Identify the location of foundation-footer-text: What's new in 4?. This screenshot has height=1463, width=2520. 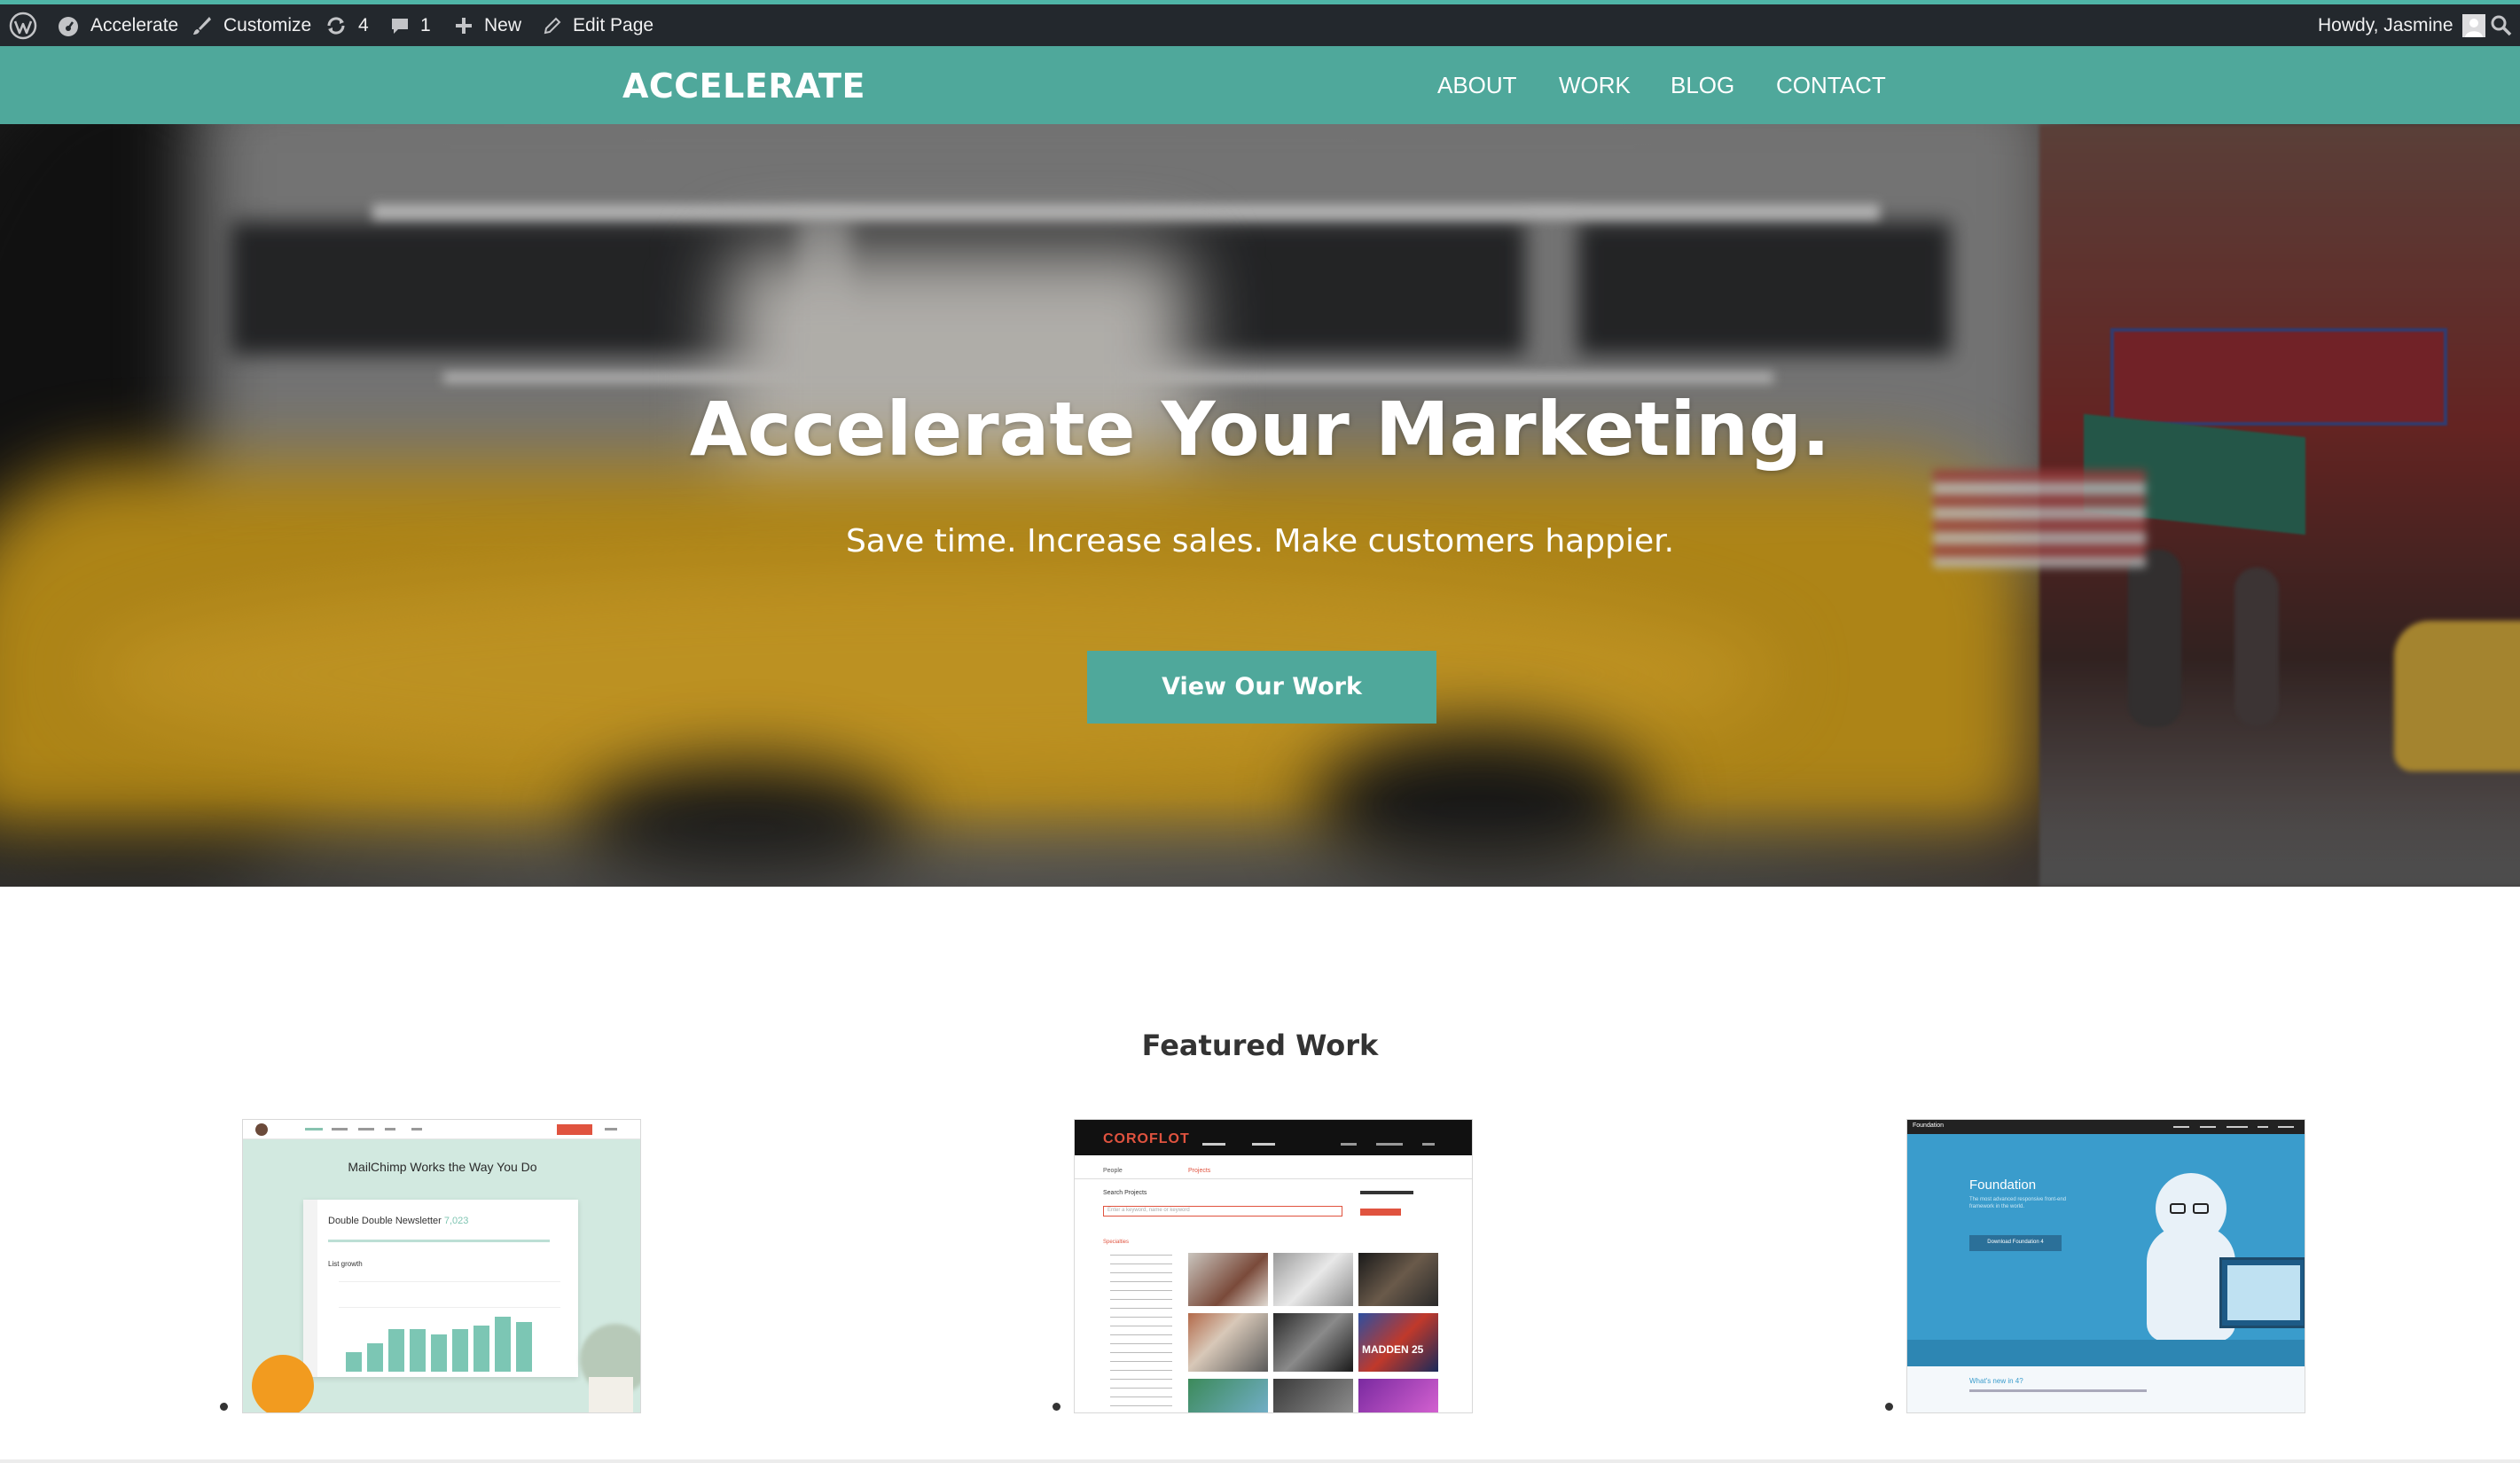
(1996, 1381).